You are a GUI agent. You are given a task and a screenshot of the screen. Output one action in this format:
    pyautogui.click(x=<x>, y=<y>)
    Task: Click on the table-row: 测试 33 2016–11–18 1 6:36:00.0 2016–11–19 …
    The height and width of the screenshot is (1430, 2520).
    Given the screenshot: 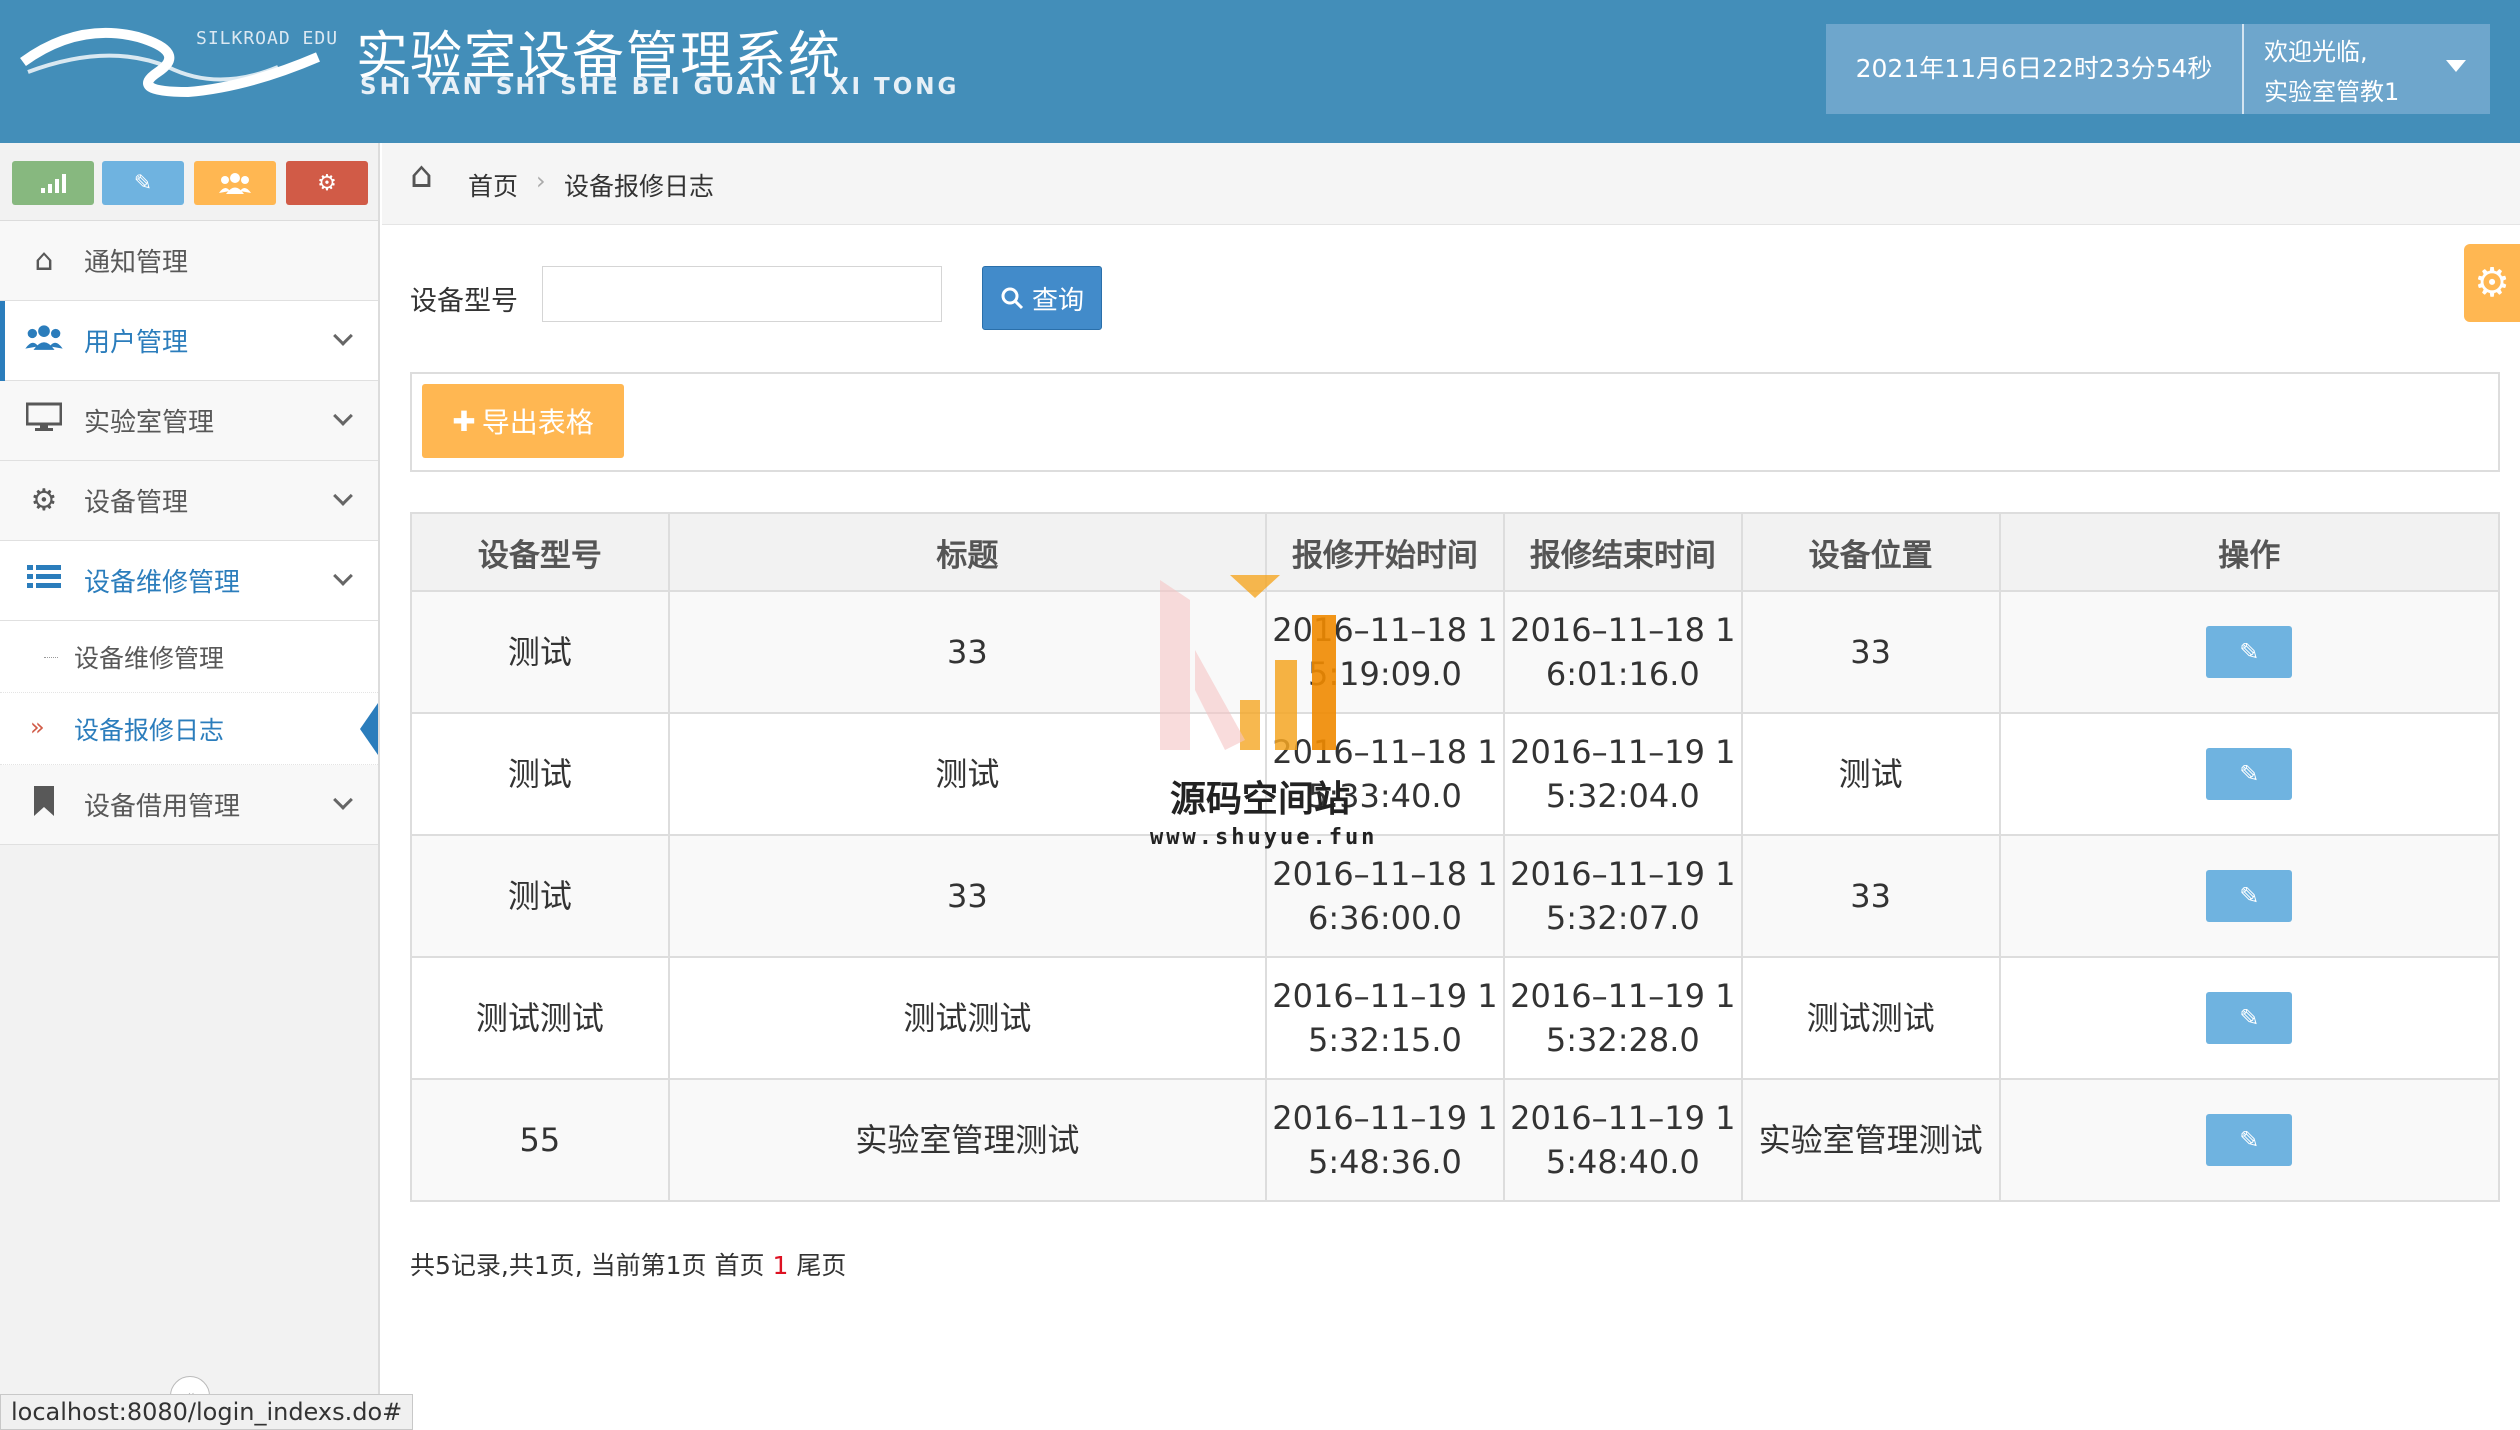 What is the action you would take?
    pyautogui.click(x=1455, y=896)
    